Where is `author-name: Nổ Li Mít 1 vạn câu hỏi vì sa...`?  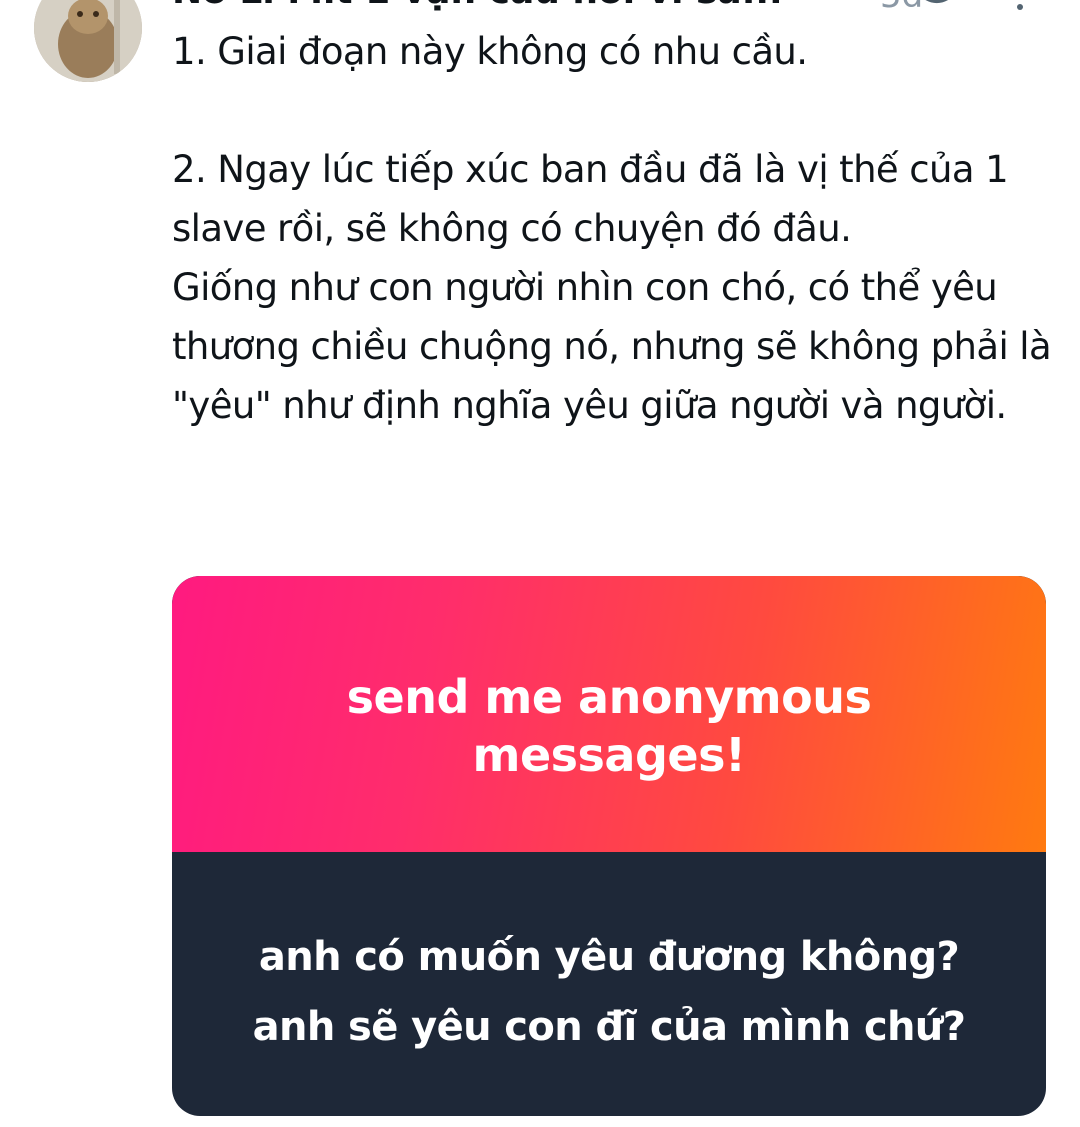 author-name: Nổ Li Mít 1 vạn câu hỏi vì sa... is located at coordinates (522, 6).